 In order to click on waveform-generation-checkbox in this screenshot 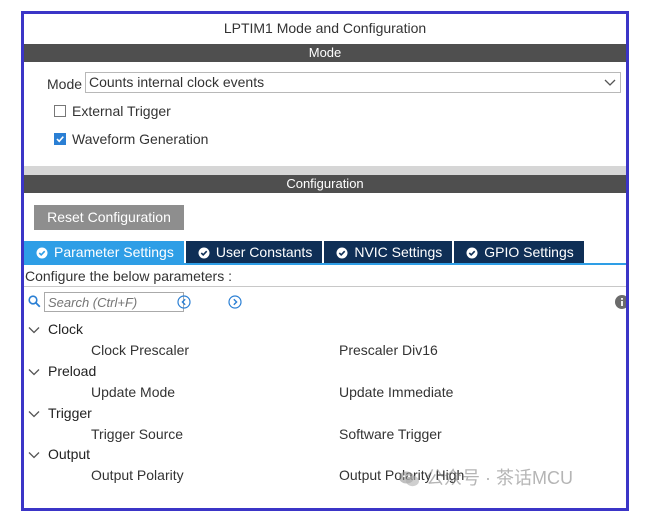, I will do `click(60, 139)`.